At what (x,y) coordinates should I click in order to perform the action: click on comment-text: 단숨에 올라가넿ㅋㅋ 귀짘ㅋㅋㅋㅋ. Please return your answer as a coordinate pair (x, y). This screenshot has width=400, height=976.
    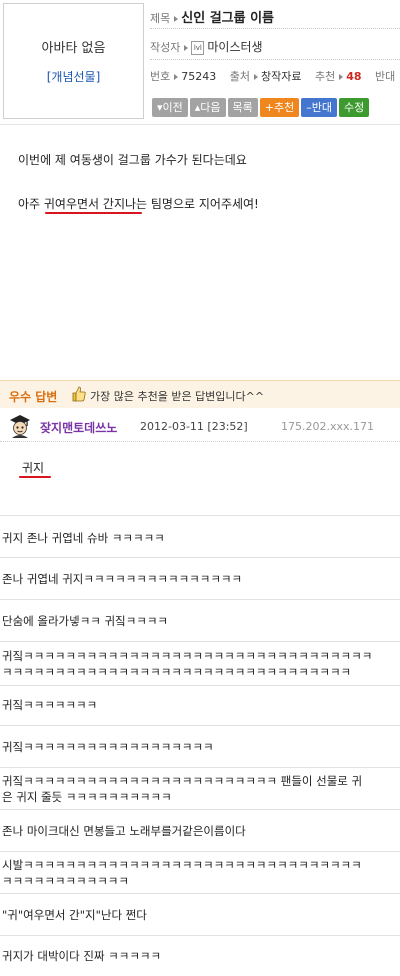
    Looking at the image, I should click on (85, 621).